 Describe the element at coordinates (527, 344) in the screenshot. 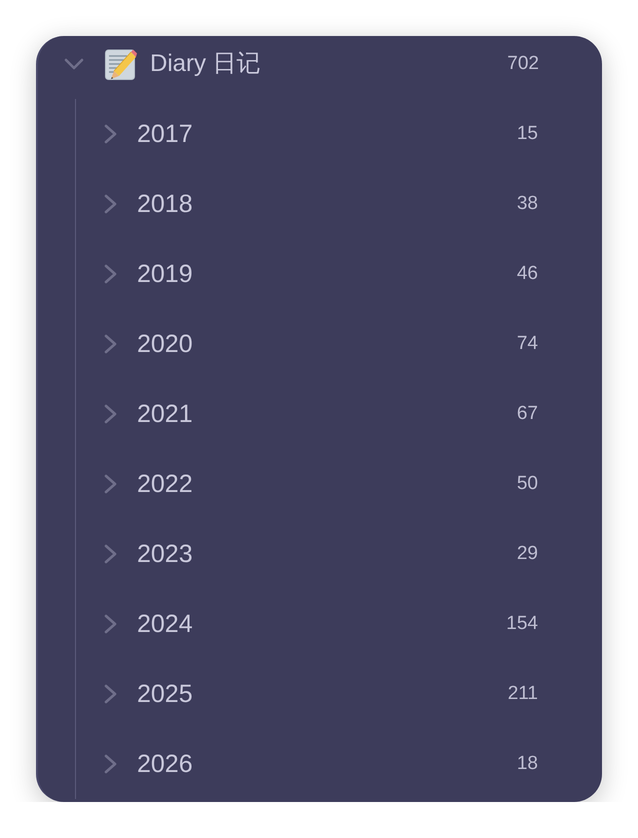

I see `note-count: 74` at that location.